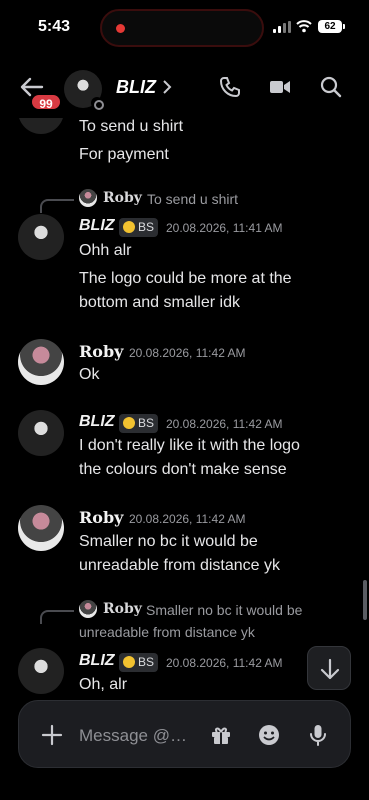 This screenshot has width=369, height=800. What do you see at coordinates (183, 469) in the screenshot?
I see `message-text: the colours don't make sense` at bounding box center [183, 469].